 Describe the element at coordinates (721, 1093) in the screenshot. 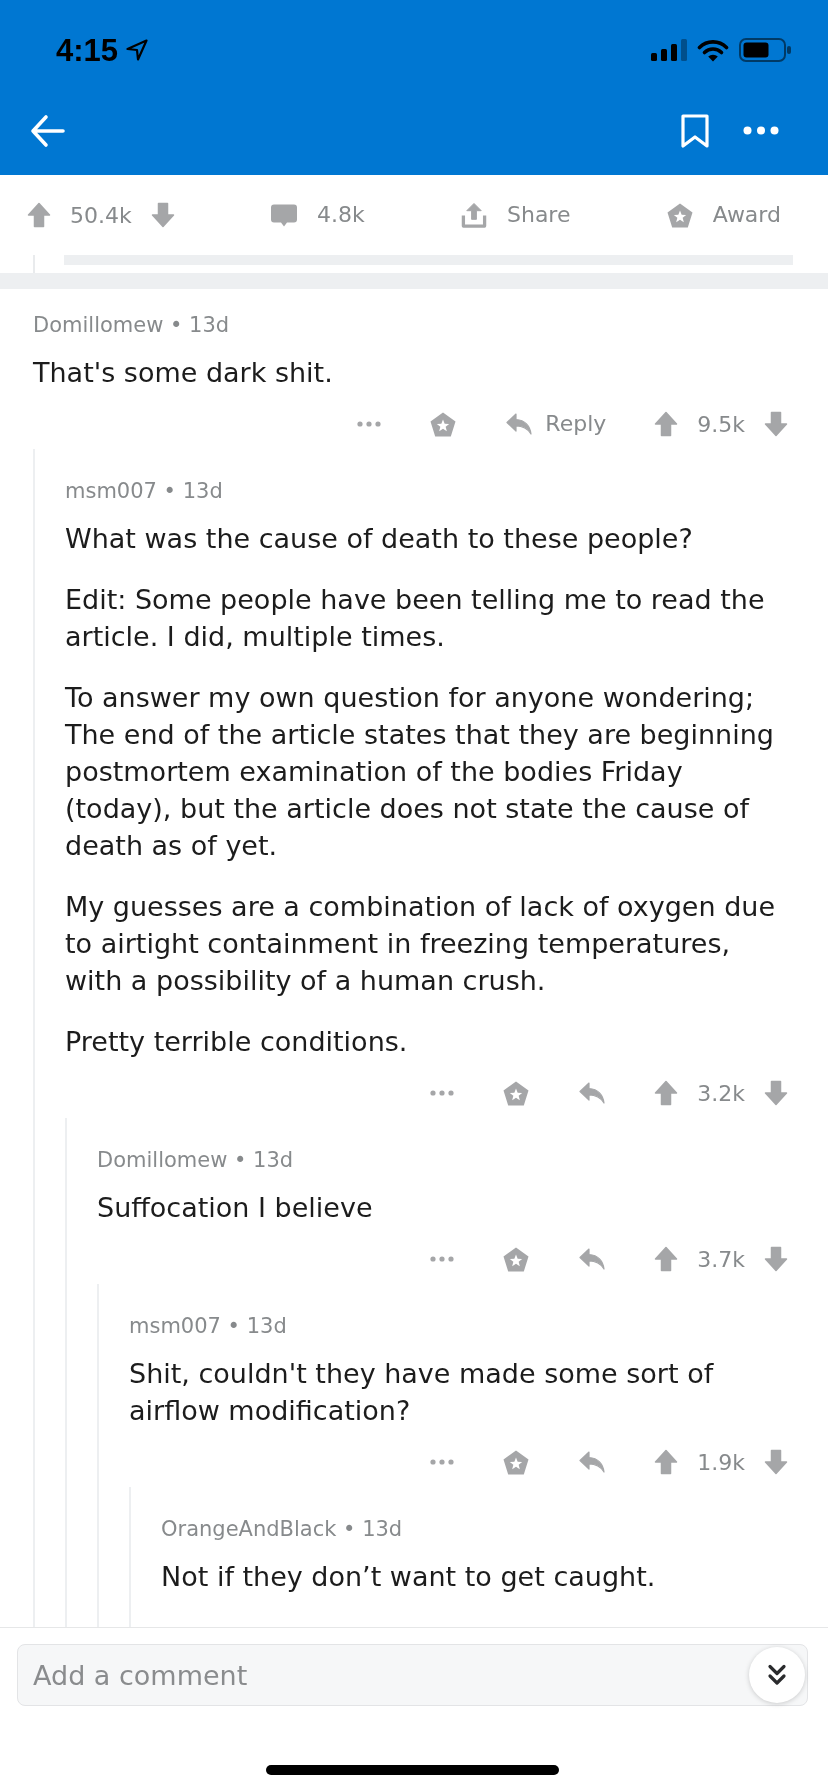

I see `comment-score: 3.2k` at that location.